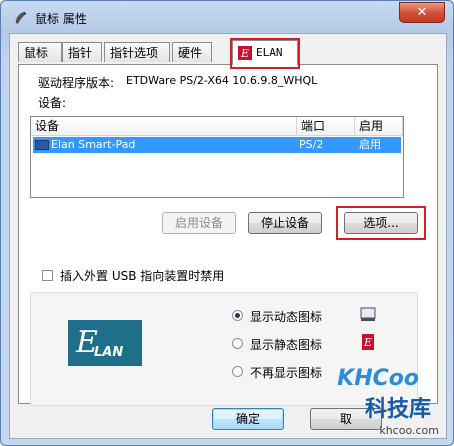  What do you see at coordinates (47, 275) in the screenshot?
I see `usb-disable-checkbox` at bounding box center [47, 275].